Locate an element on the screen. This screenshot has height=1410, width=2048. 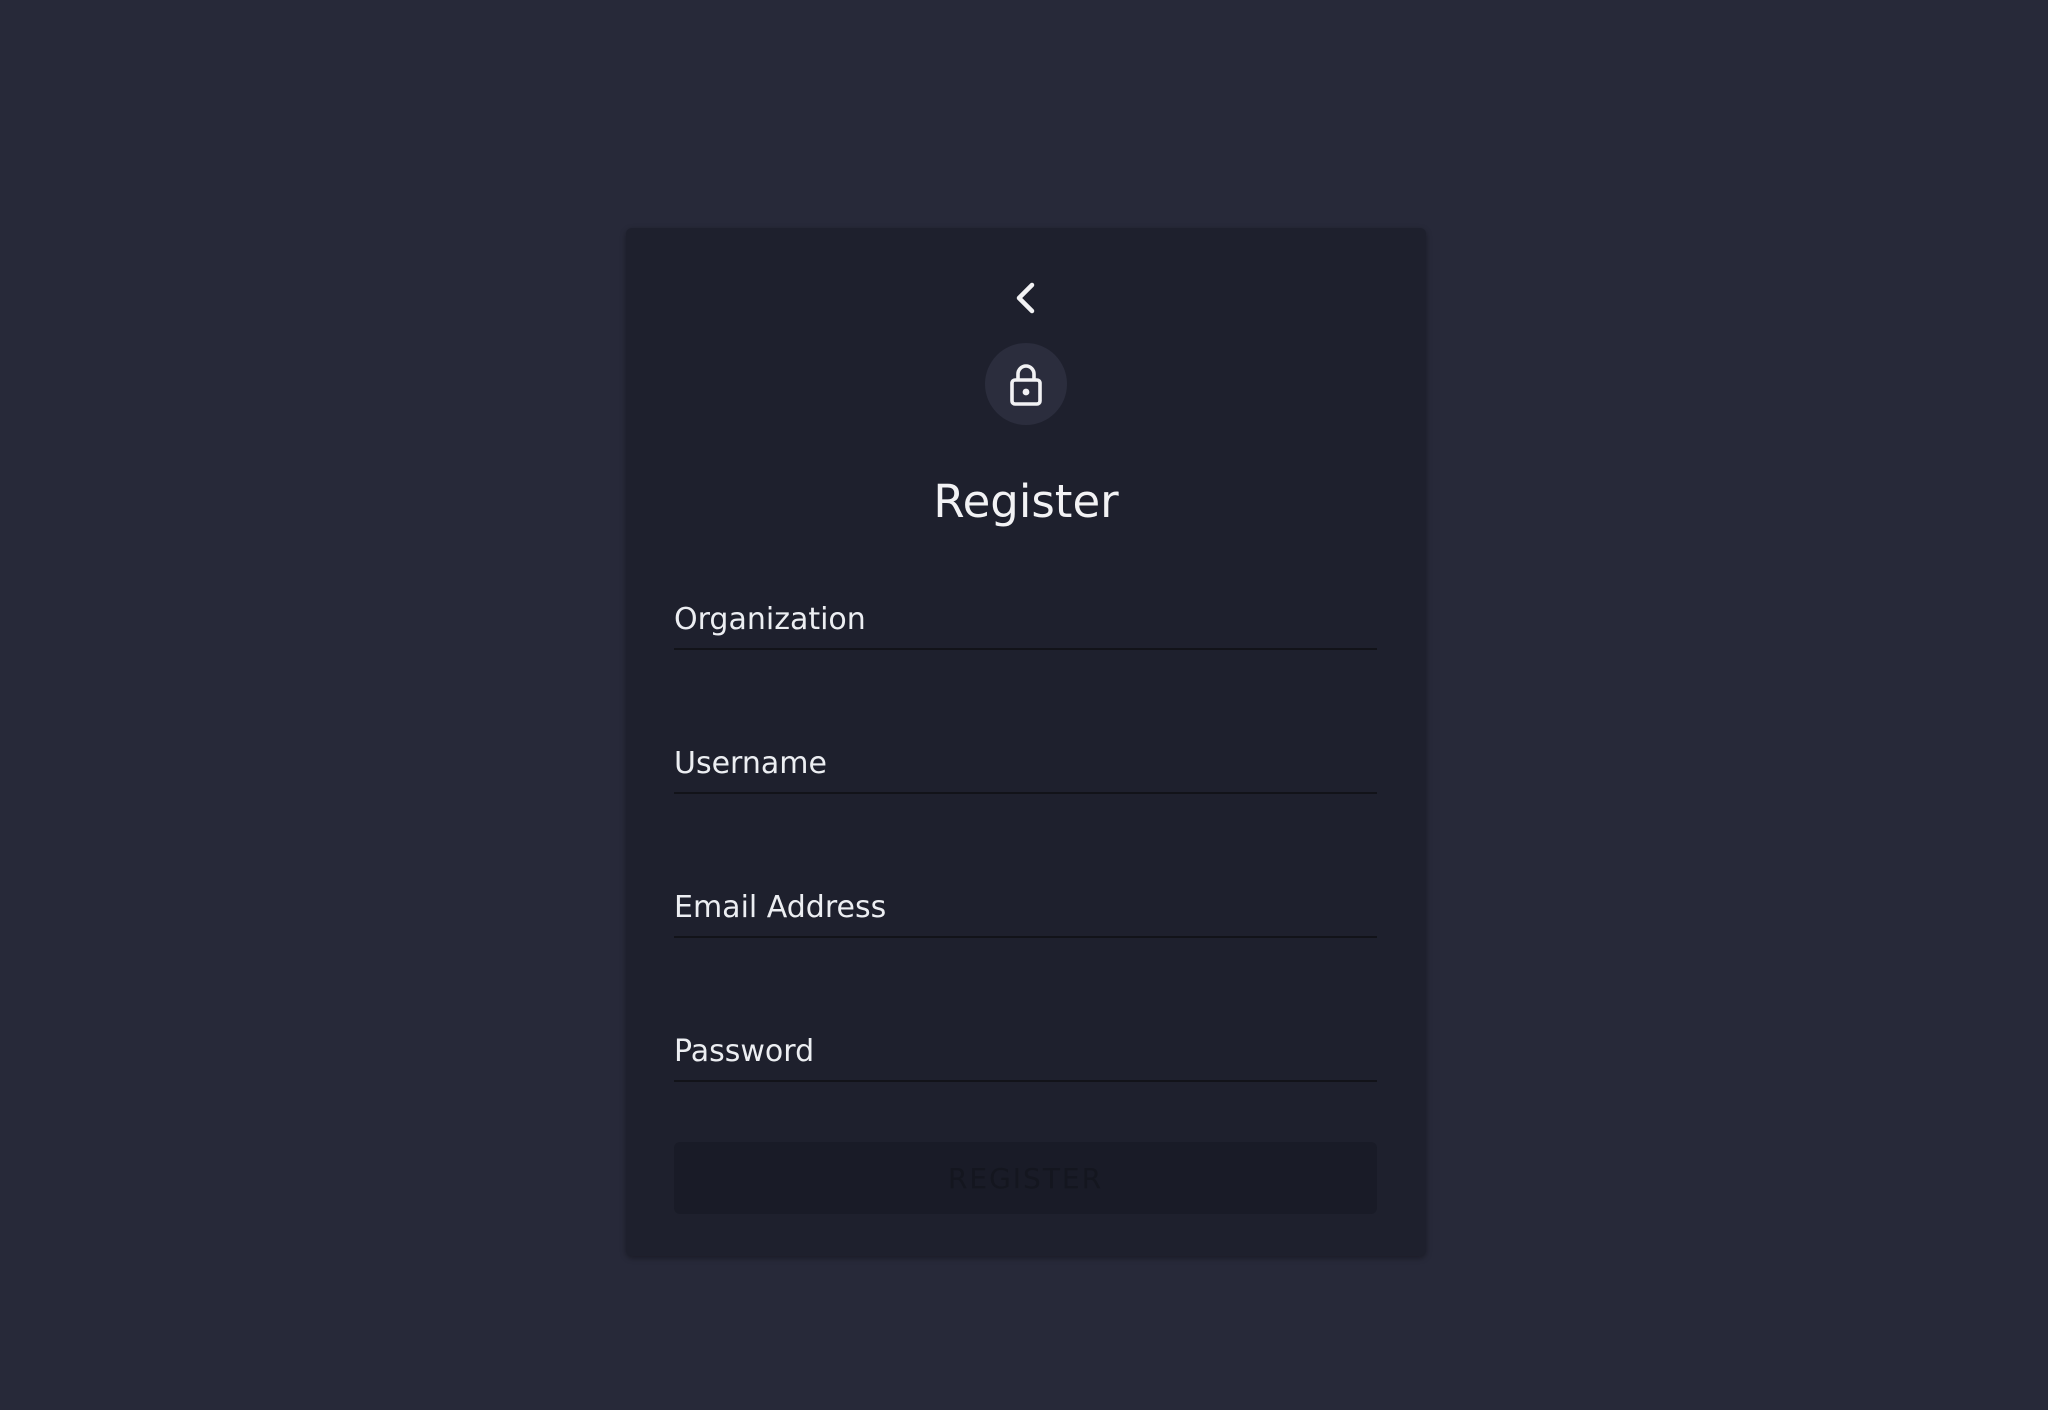
email-field: Email Address is located at coordinates (1027, 906).